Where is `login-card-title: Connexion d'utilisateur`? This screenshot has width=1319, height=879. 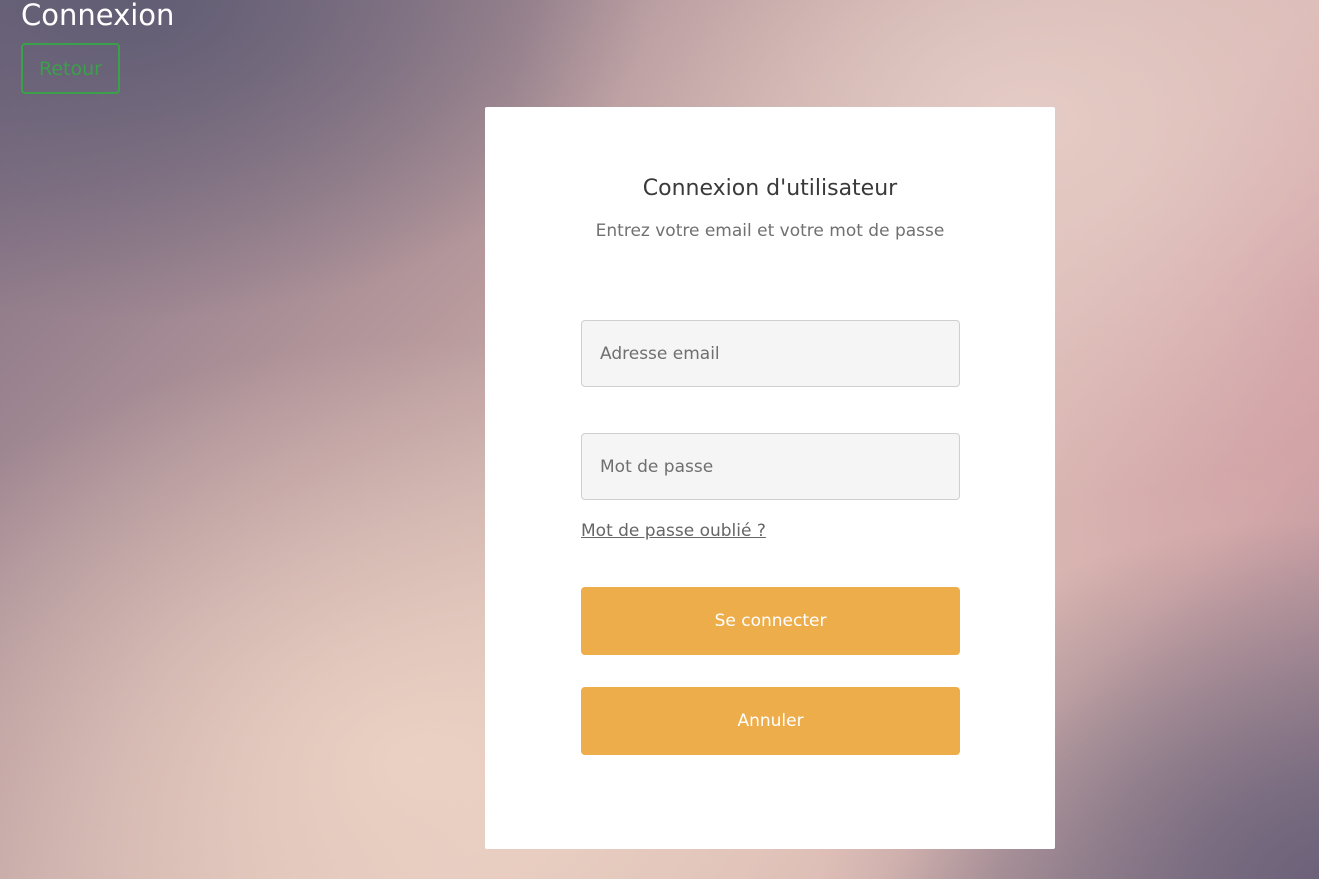
login-card-title: Connexion d'utilisateur is located at coordinates (770, 188).